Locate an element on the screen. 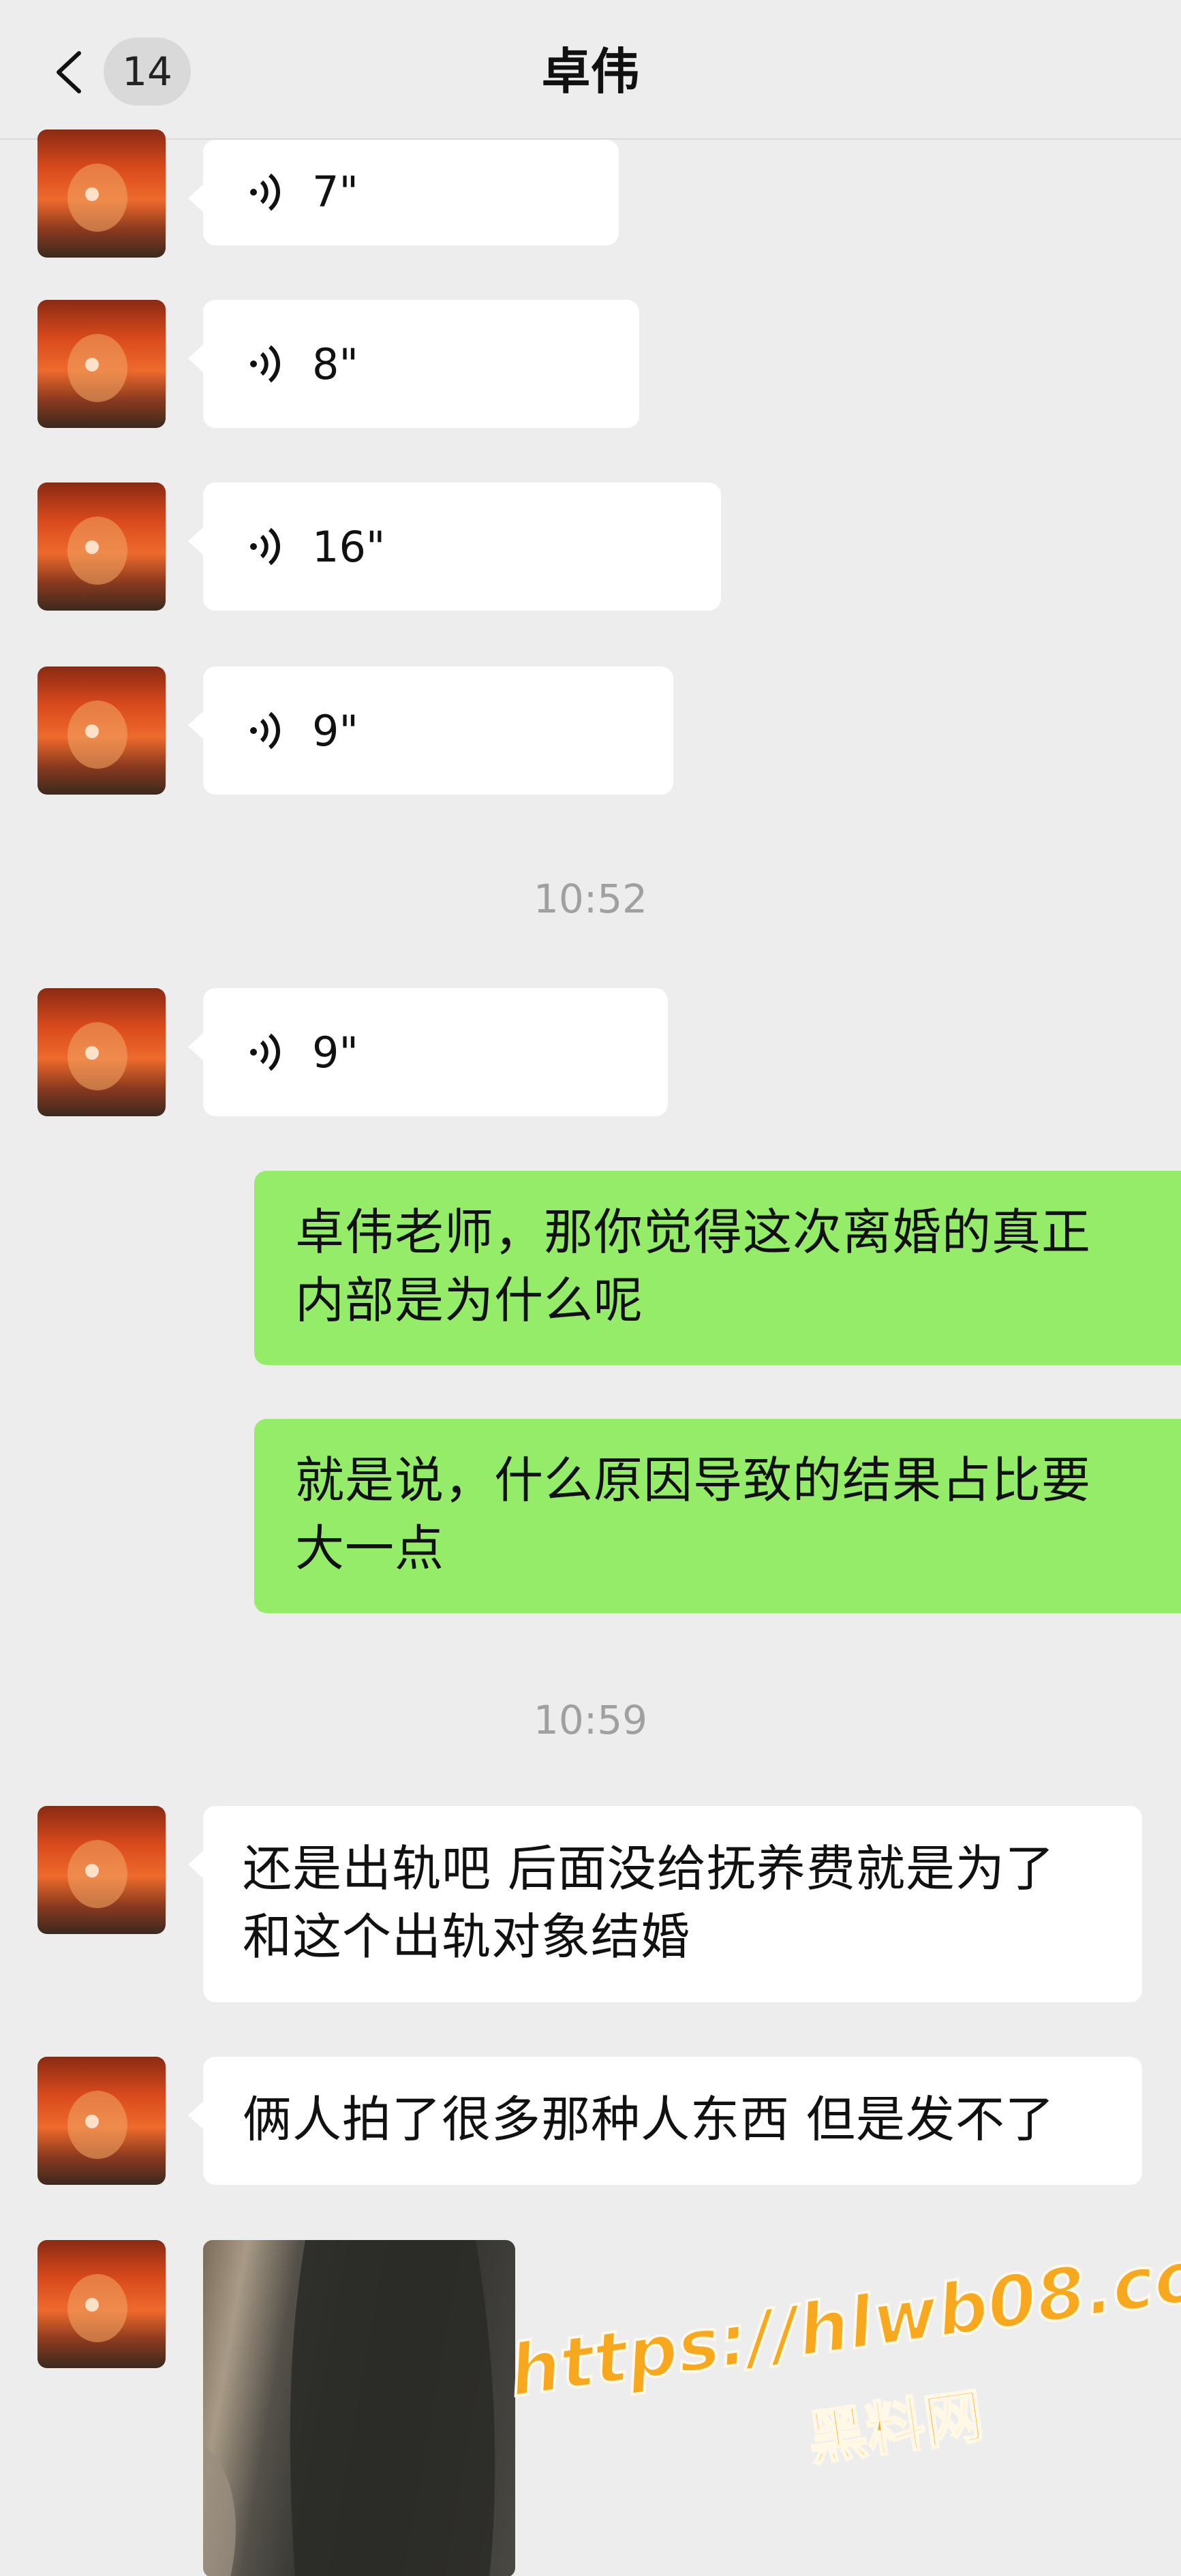  timestamp: 10:52 is located at coordinates (590, 899).